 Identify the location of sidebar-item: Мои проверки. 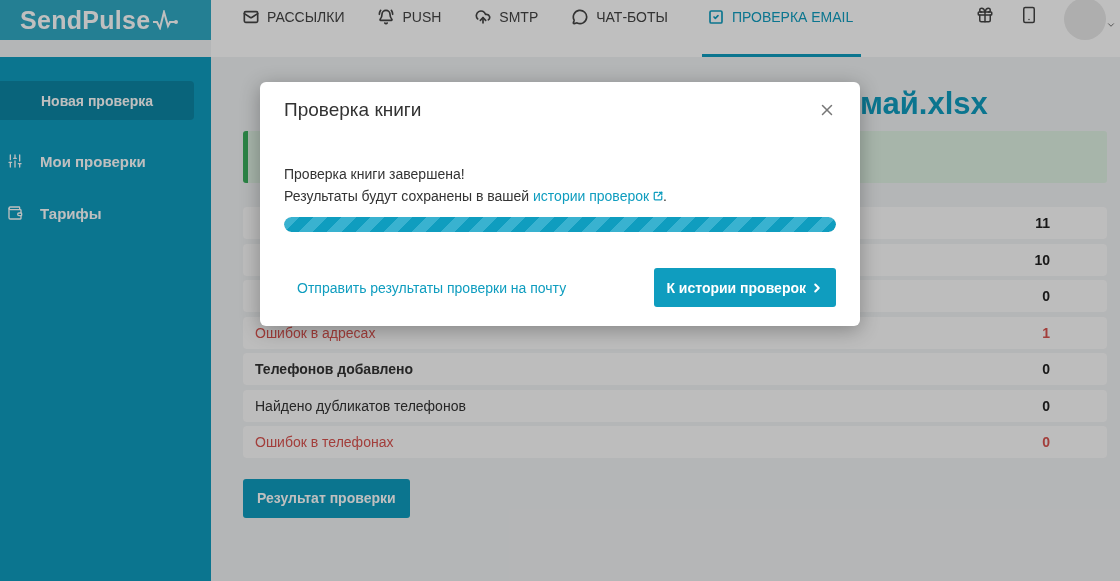
(93, 161).